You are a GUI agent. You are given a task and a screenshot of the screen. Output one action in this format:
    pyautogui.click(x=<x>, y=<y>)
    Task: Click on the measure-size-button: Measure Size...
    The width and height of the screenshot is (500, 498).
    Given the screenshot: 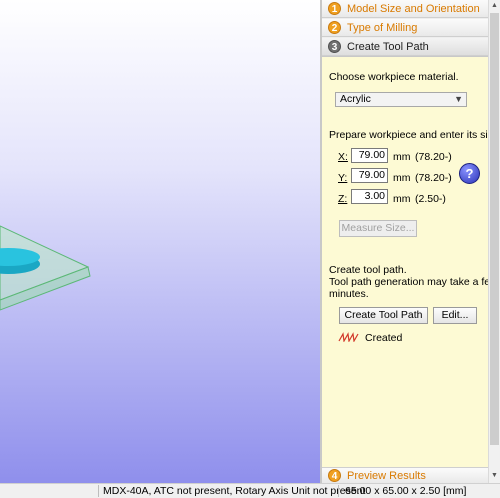 What is the action you would take?
    pyautogui.click(x=378, y=228)
    